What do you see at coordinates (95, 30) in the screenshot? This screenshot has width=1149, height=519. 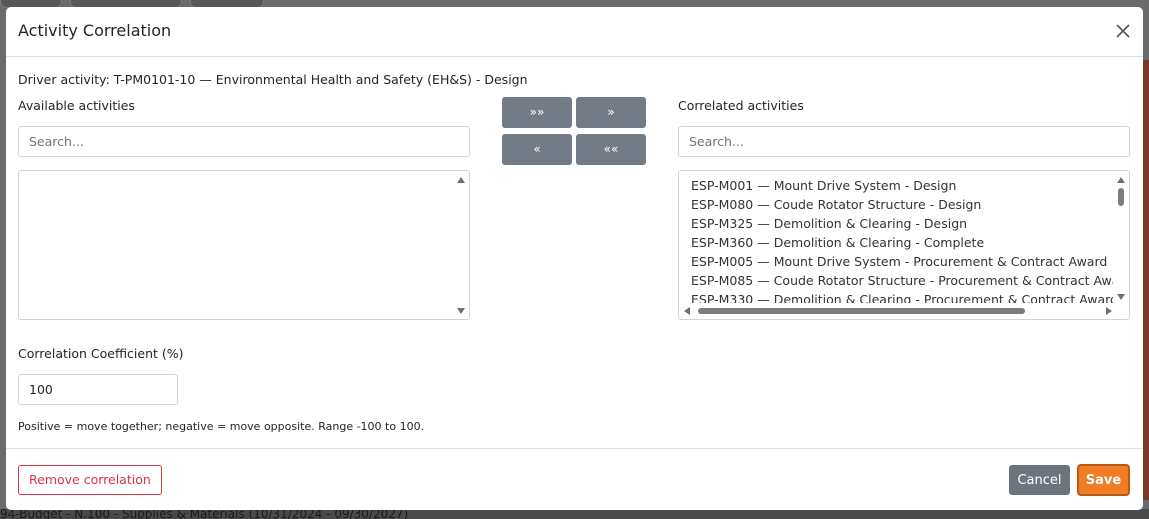 I see `modal-title: Activity Correlation` at bounding box center [95, 30].